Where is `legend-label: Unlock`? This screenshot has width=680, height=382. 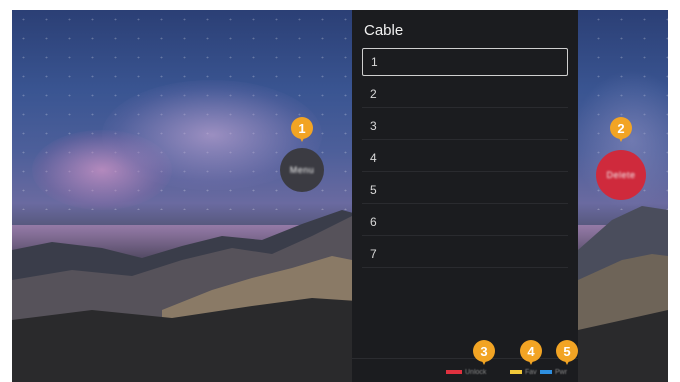 legend-label: Unlock is located at coordinates (476, 372).